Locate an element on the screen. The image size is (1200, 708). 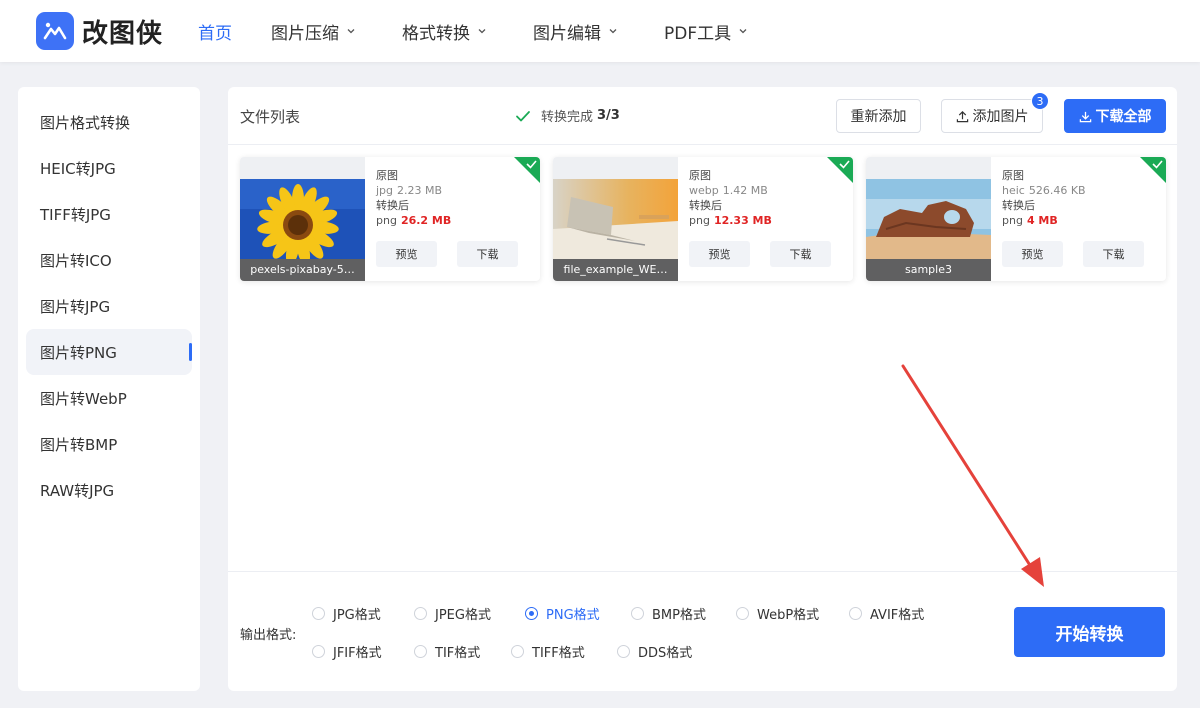
main-nav: 首页 图片压缩 格式转换 图片编辑 PDF工具 is located at coordinates (473, 31).